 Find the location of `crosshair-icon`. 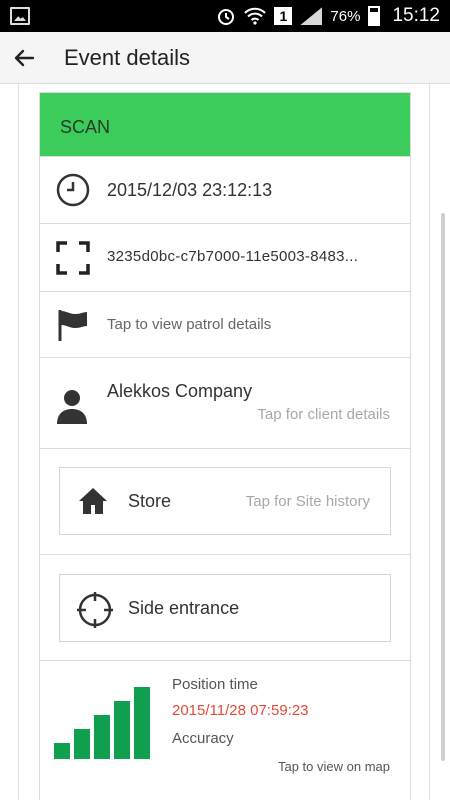

crosshair-icon is located at coordinates (95, 610).